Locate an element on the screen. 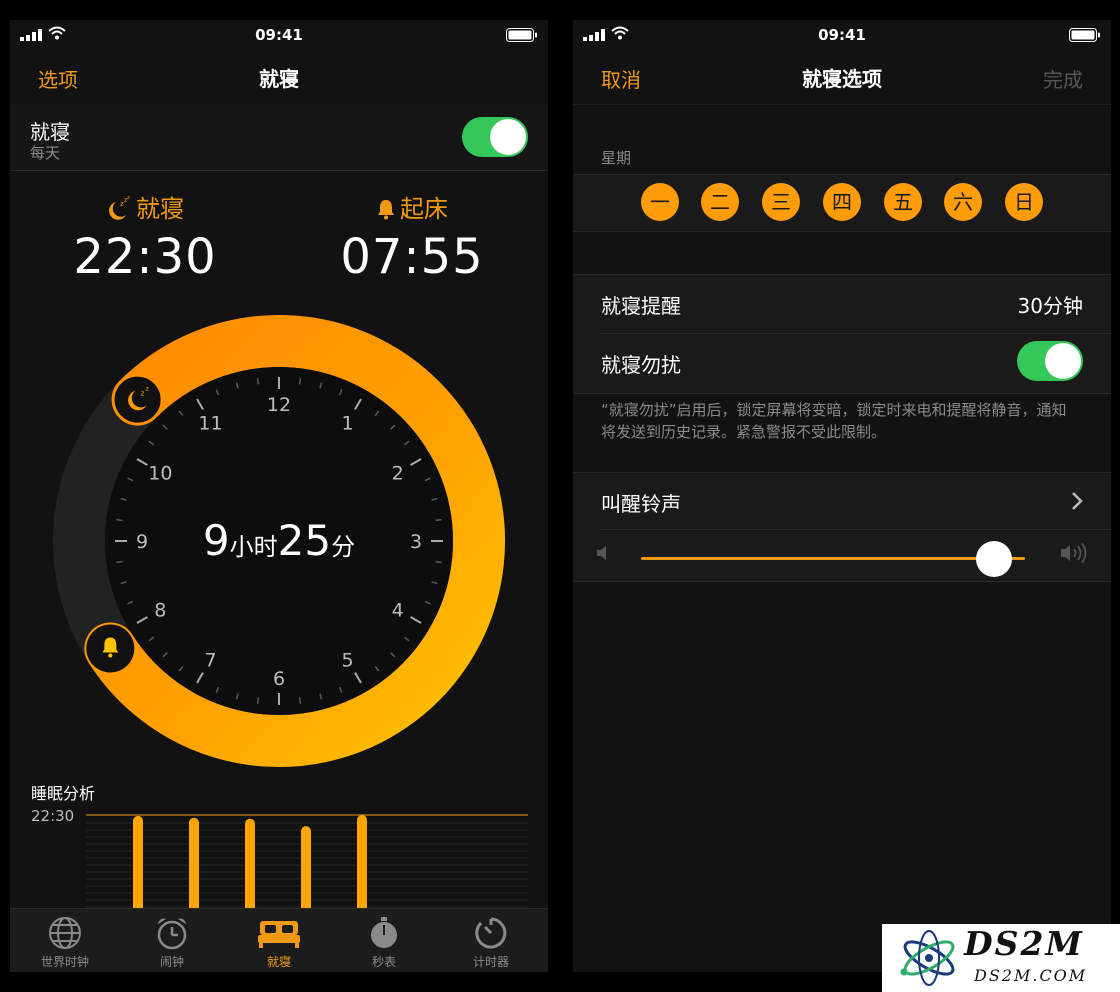 Image resolution: width=1120 pixels, height=992 pixels. tab-timer: 计时器 is located at coordinates (491, 942).